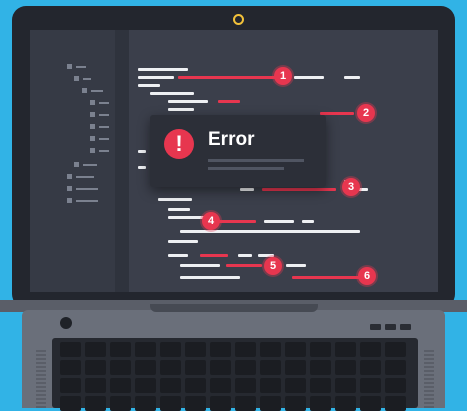 The height and width of the screenshot is (411, 467). Describe the element at coordinates (246, 168) in the screenshot. I see `error-message-line` at that location.